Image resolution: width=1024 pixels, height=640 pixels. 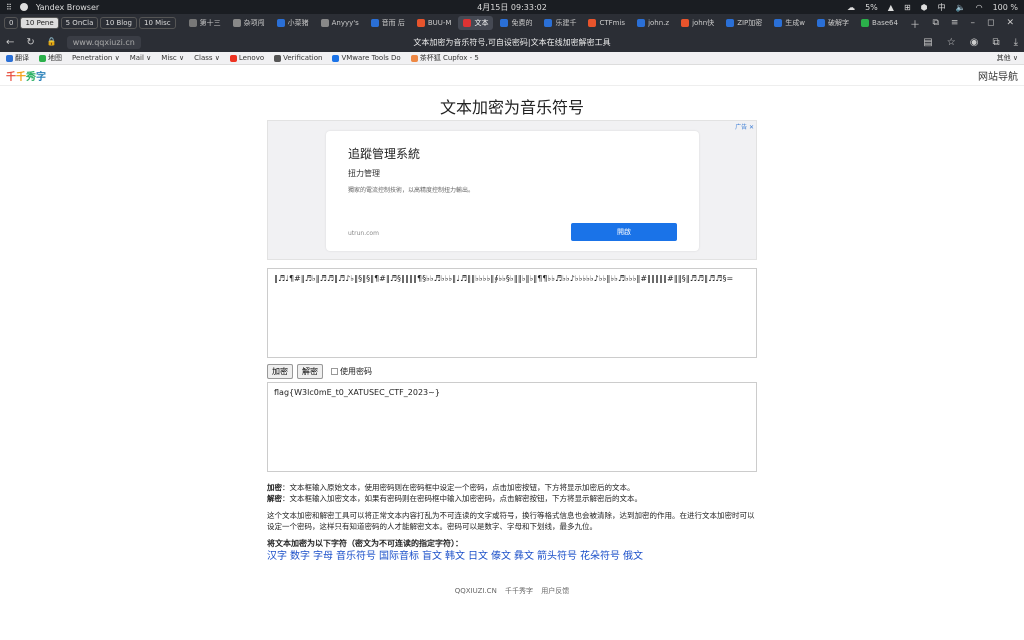 I want to click on encrypt-button: 加密, so click(x=280, y=371).